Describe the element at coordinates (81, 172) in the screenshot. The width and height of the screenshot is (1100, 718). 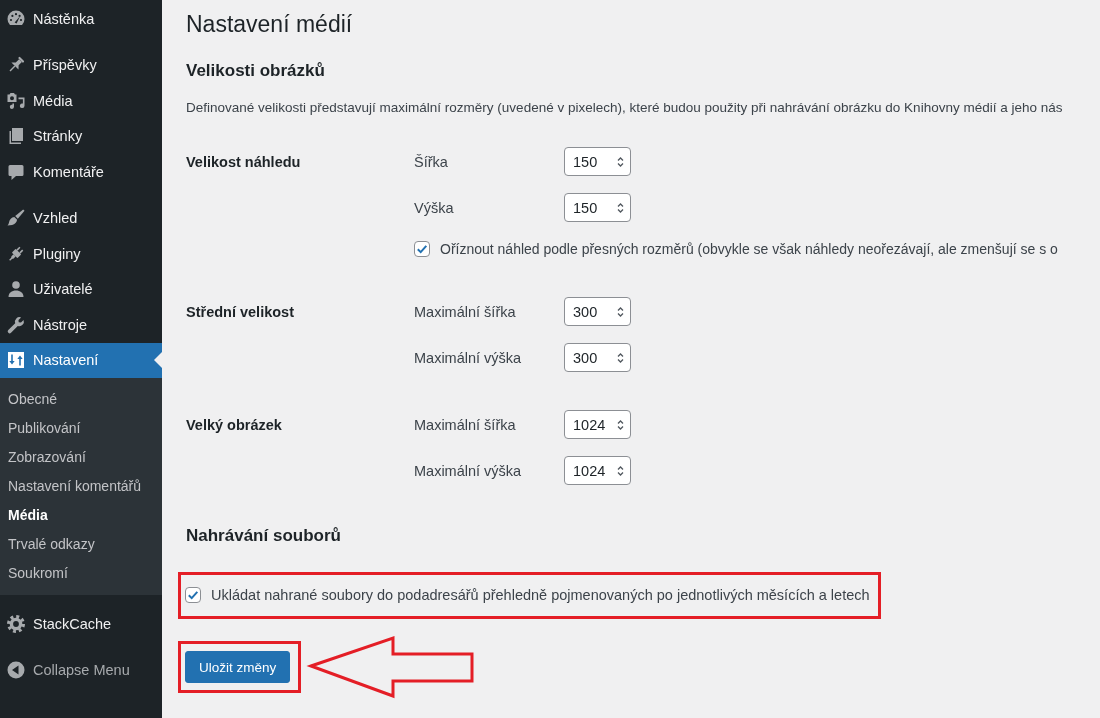
I see `menu-item: Komentáře` at that location.